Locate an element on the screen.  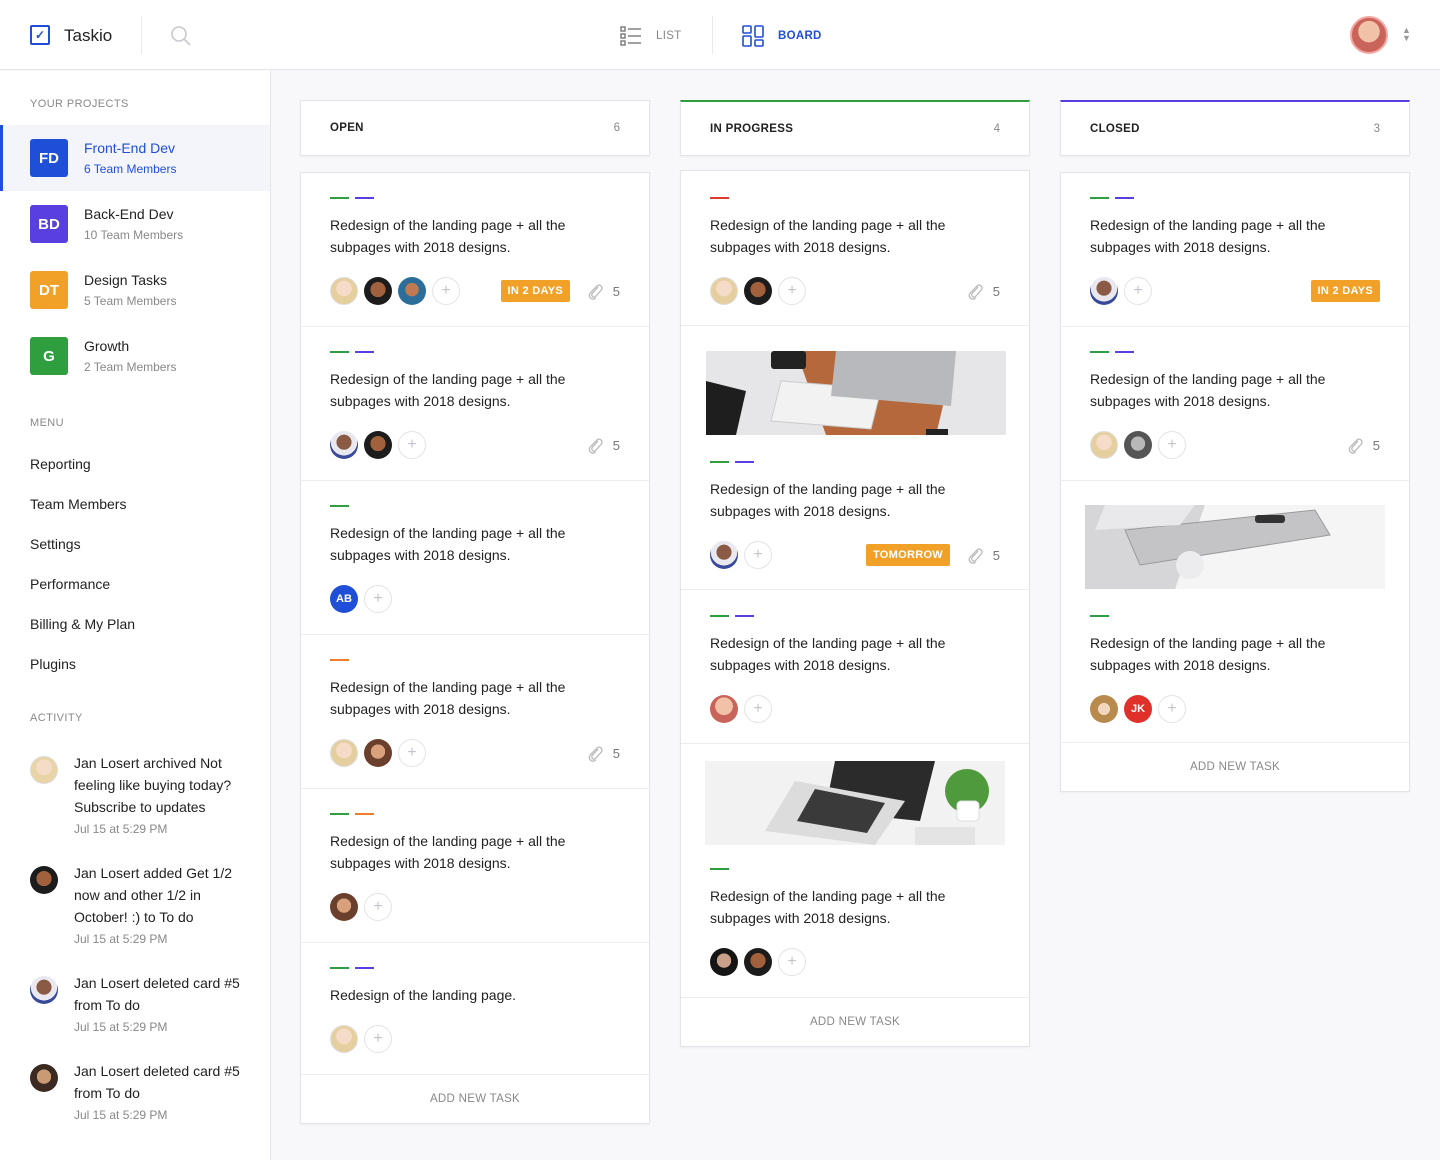
project-front-end-dev: FD Front-End Dev 6 Team Members is located at coordinates (135, 158).